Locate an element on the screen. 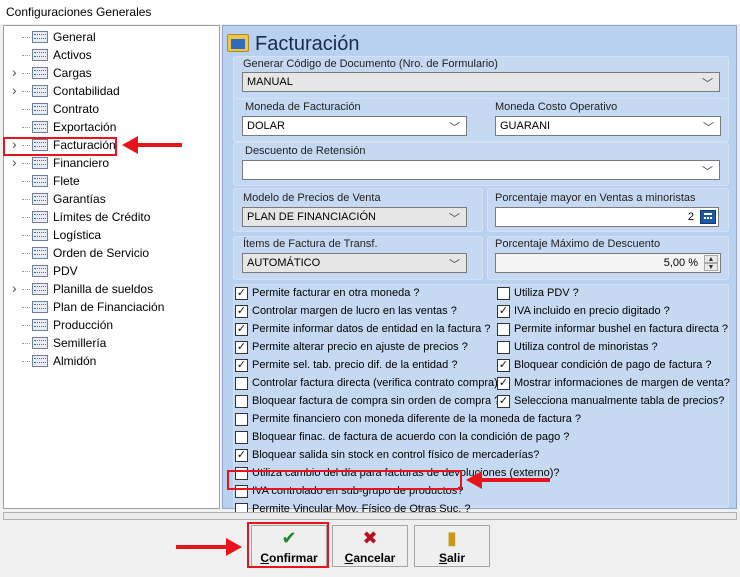  tree-item: General is located at coordinates (111, 37).